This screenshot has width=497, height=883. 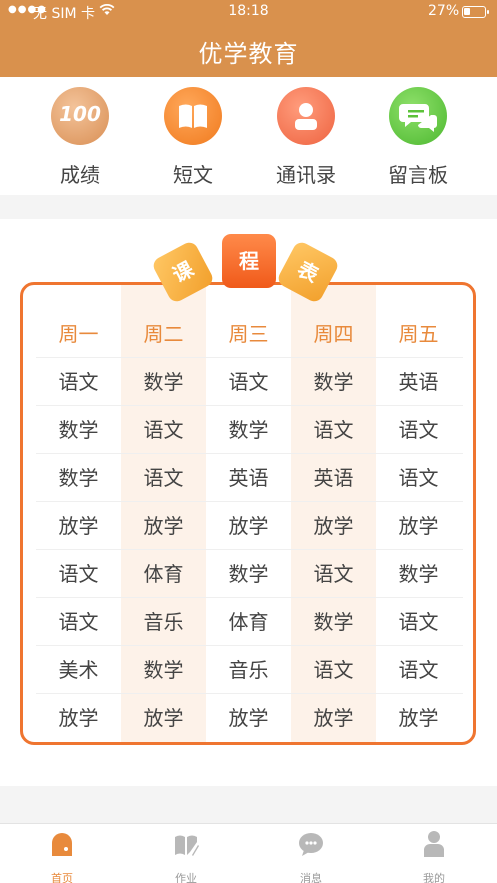 I want to click on day-header: 周一, so click(x=78, y=334).